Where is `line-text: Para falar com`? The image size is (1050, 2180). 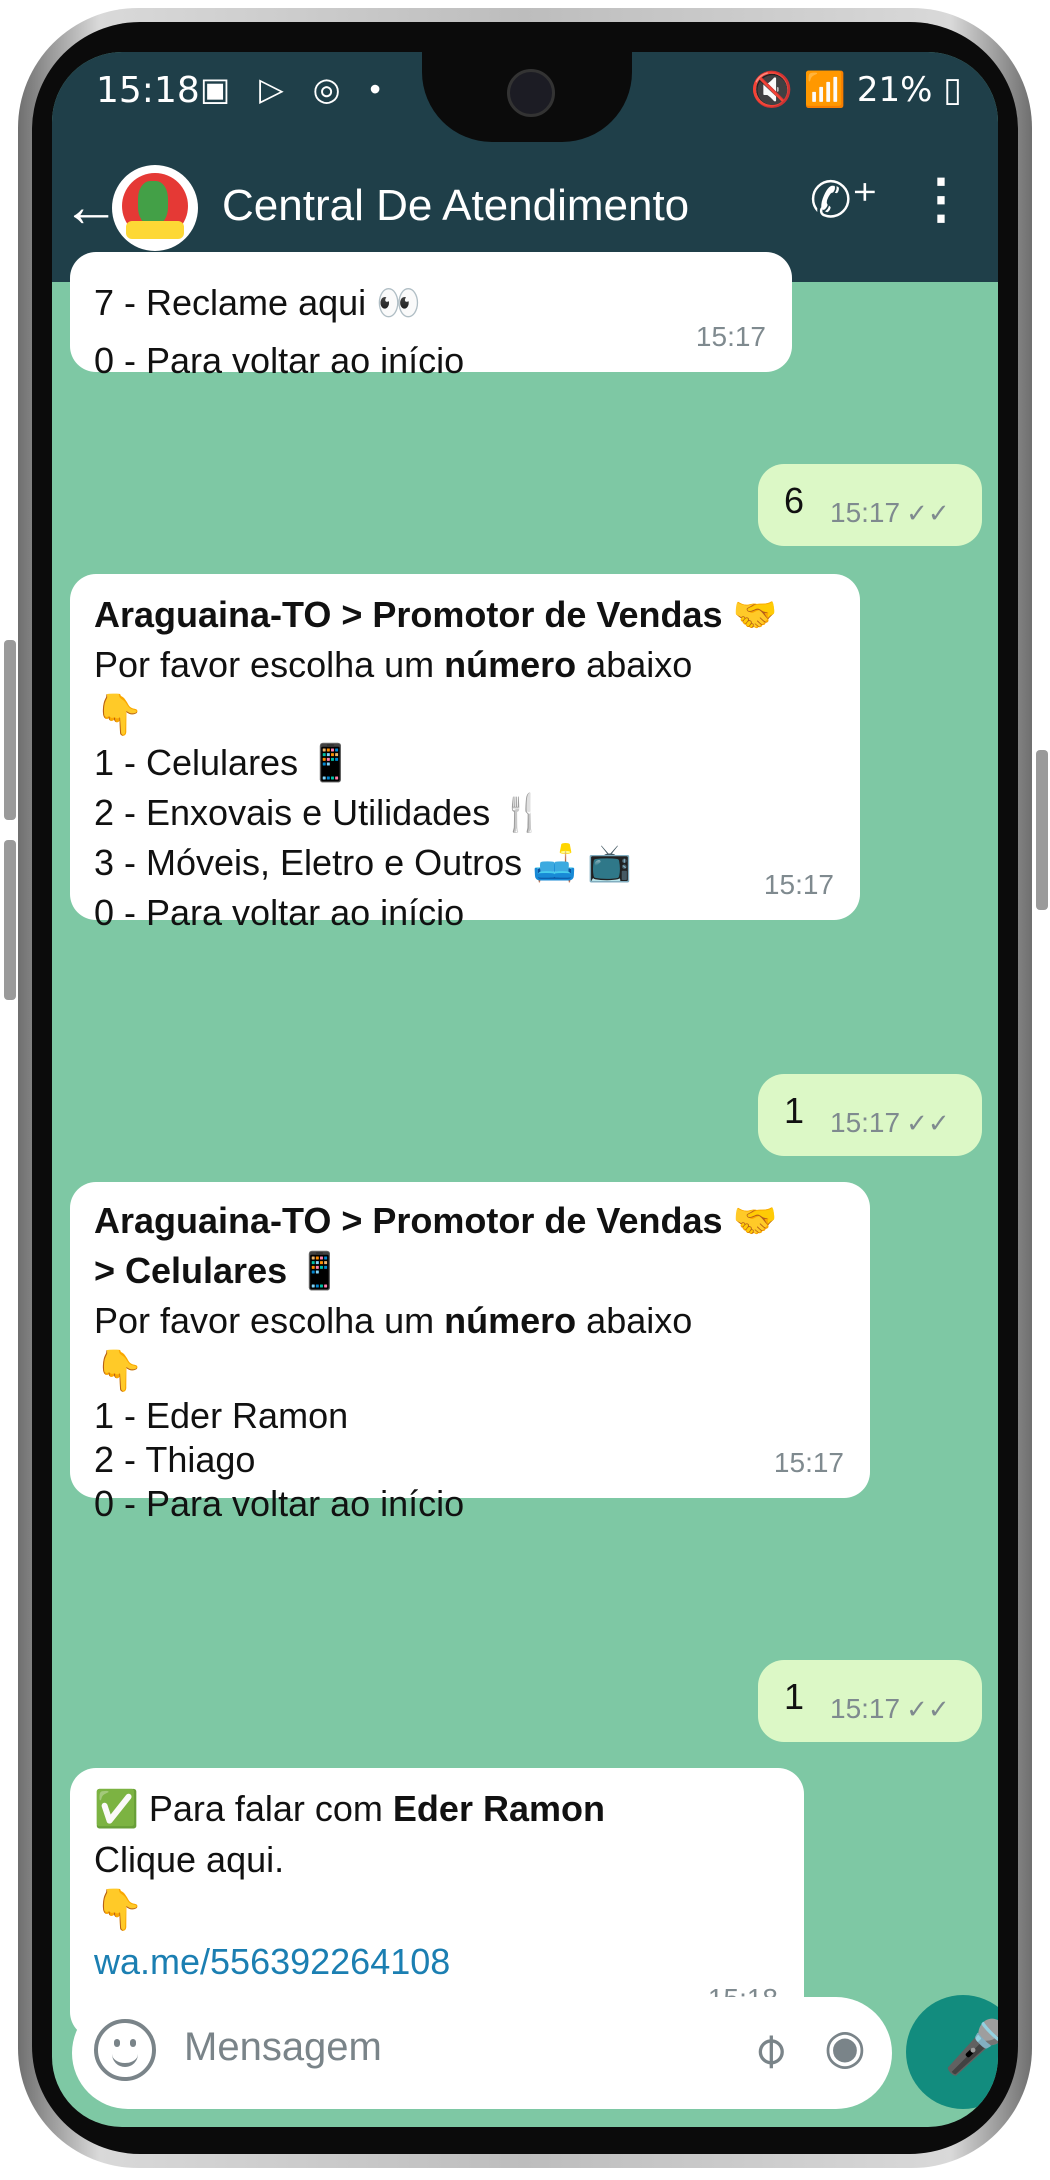
line-text: Para falar com is located at coordinates (265, 1808).